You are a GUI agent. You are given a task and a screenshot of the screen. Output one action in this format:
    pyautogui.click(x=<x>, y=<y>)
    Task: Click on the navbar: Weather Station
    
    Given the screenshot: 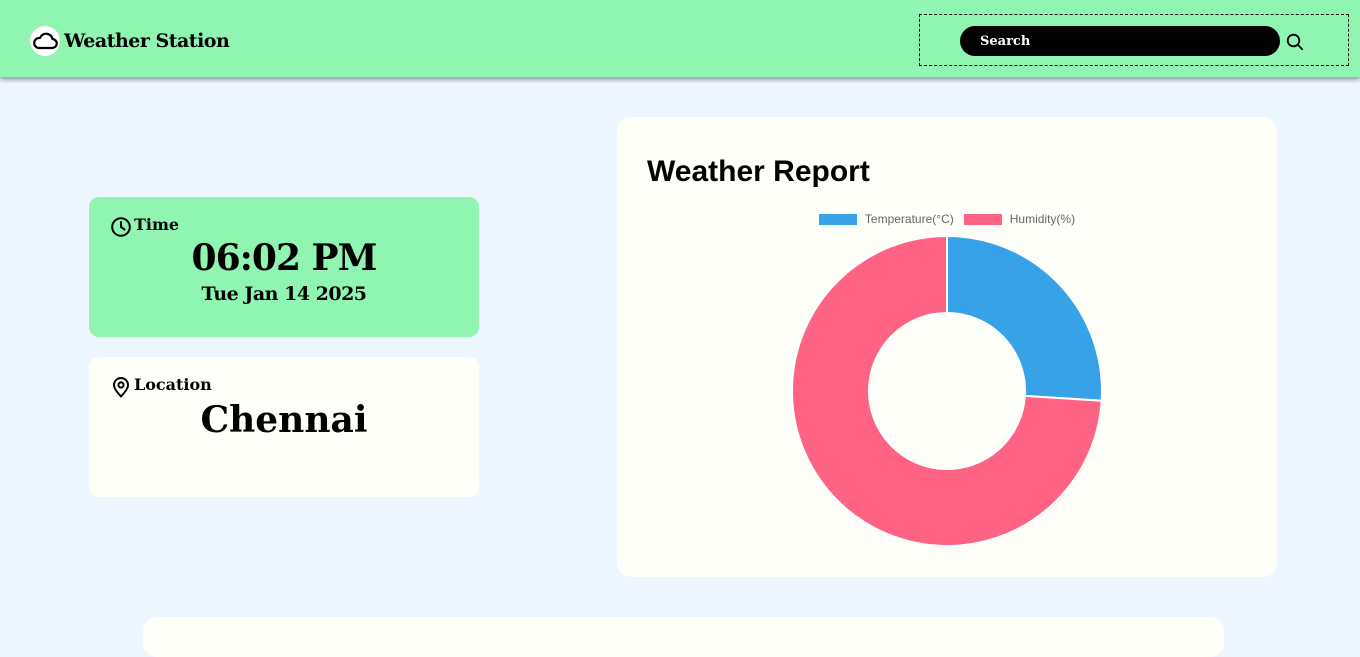 What is the action you would take?
    pyautogui.click(x=680, y=38)
    